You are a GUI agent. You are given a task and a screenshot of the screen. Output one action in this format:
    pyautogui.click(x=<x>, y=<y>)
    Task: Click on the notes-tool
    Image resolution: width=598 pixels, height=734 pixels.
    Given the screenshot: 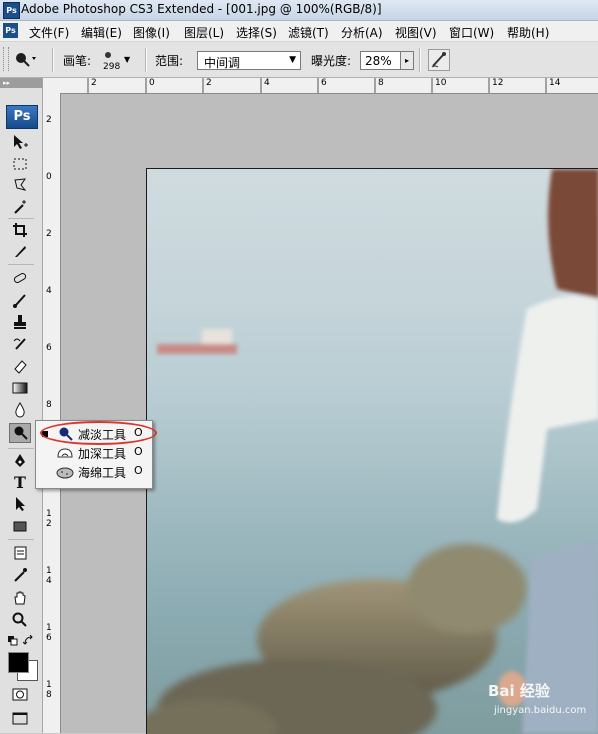 What is the action you would take?
    pyautogui.click(x=20, y=553)
    